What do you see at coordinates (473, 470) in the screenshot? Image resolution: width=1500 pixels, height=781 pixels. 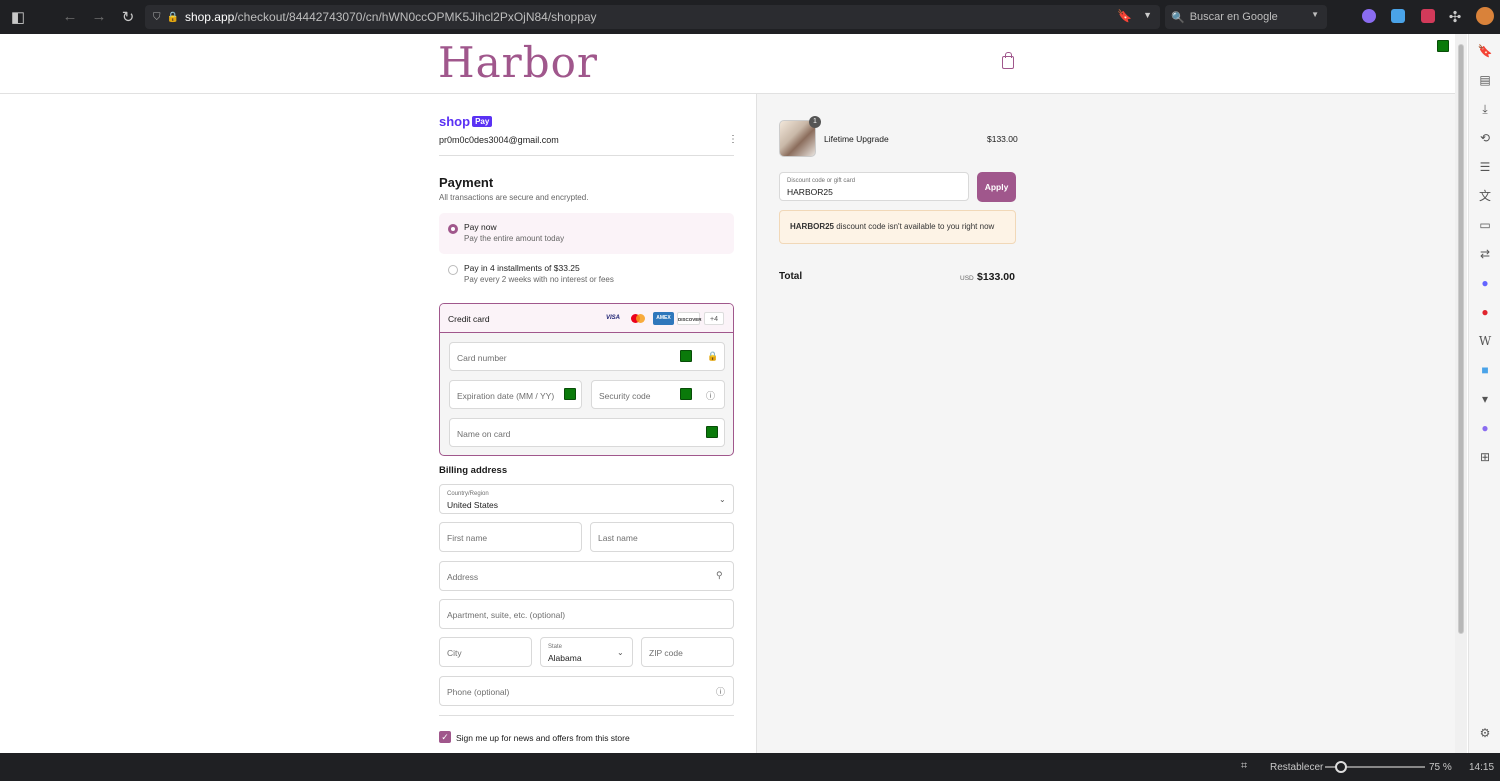 I see `billing-heading: Billing address` at bounding box center [473, 470].